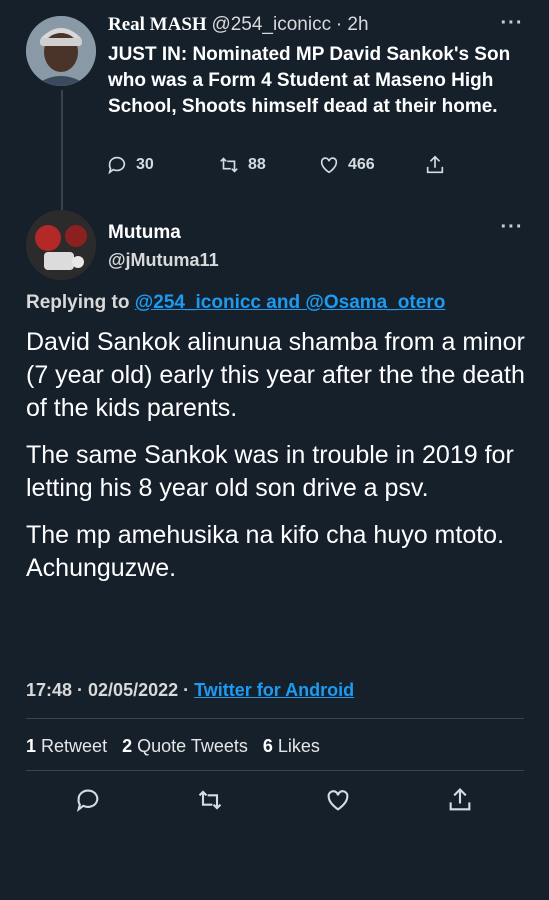 The height and width of the screenshot is (900, 549). Describe the element at coordinates (157, 24) in the screenshot. I see `author-name: Real MASH` at that location.